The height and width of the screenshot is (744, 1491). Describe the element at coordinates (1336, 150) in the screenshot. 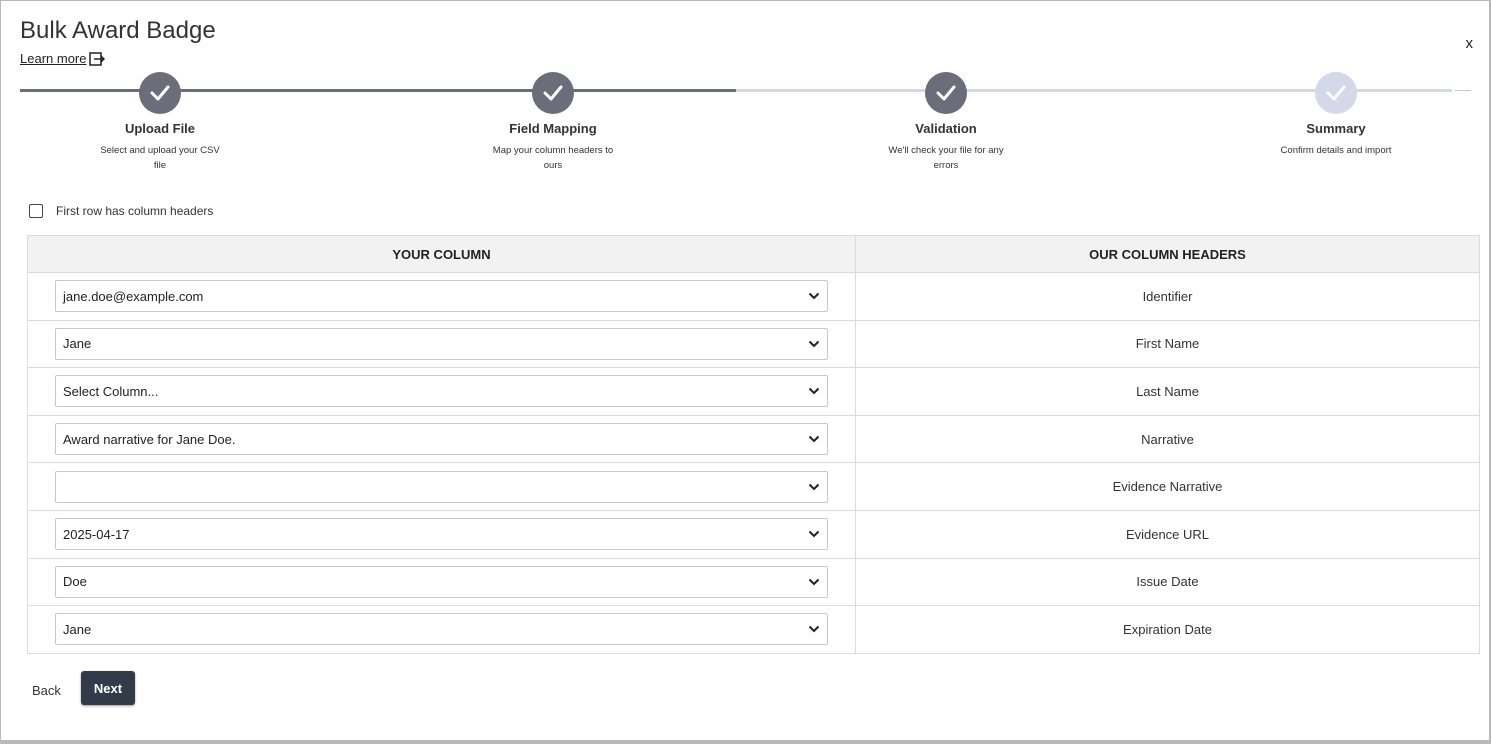

I see `step-desc: Confirm details and import` at that location.